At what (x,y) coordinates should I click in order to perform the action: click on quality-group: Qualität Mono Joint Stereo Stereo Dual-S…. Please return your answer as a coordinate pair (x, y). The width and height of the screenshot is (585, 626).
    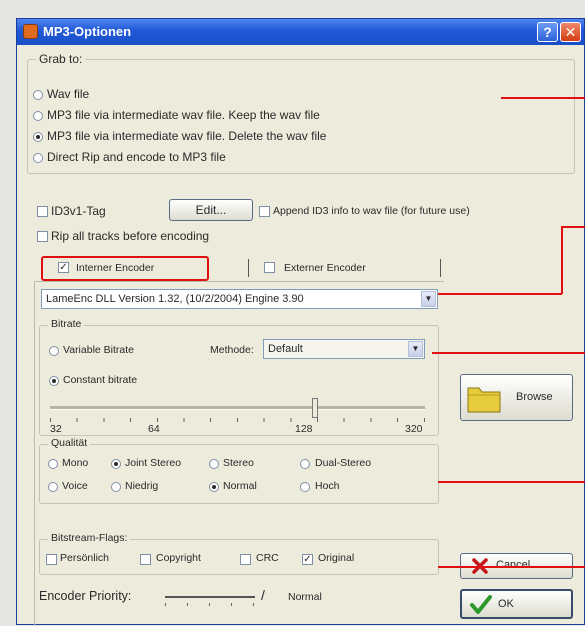
    Looking at the image, I should click on (239, 470).